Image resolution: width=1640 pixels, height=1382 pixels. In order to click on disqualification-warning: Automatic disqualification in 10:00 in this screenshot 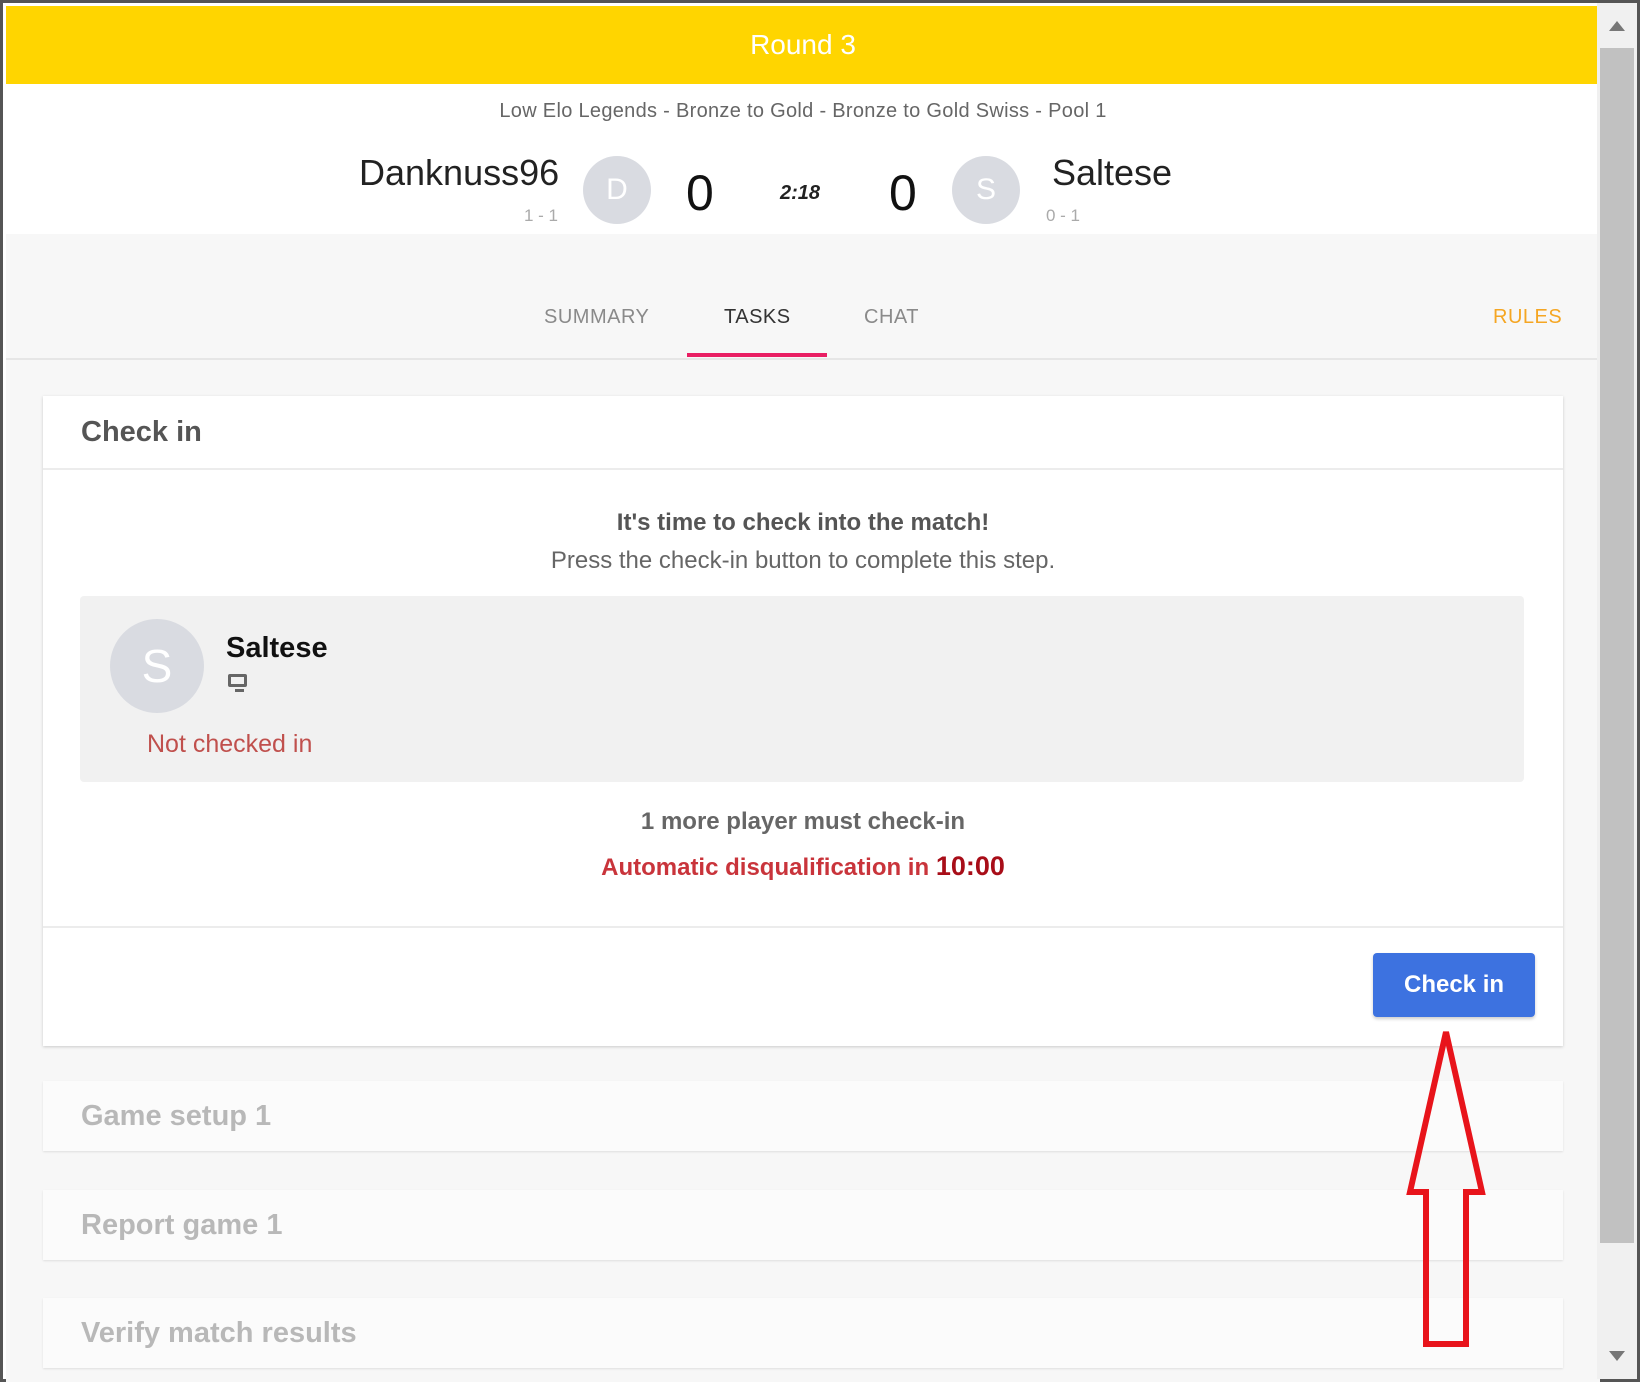, I will do `click(803, 866)`.